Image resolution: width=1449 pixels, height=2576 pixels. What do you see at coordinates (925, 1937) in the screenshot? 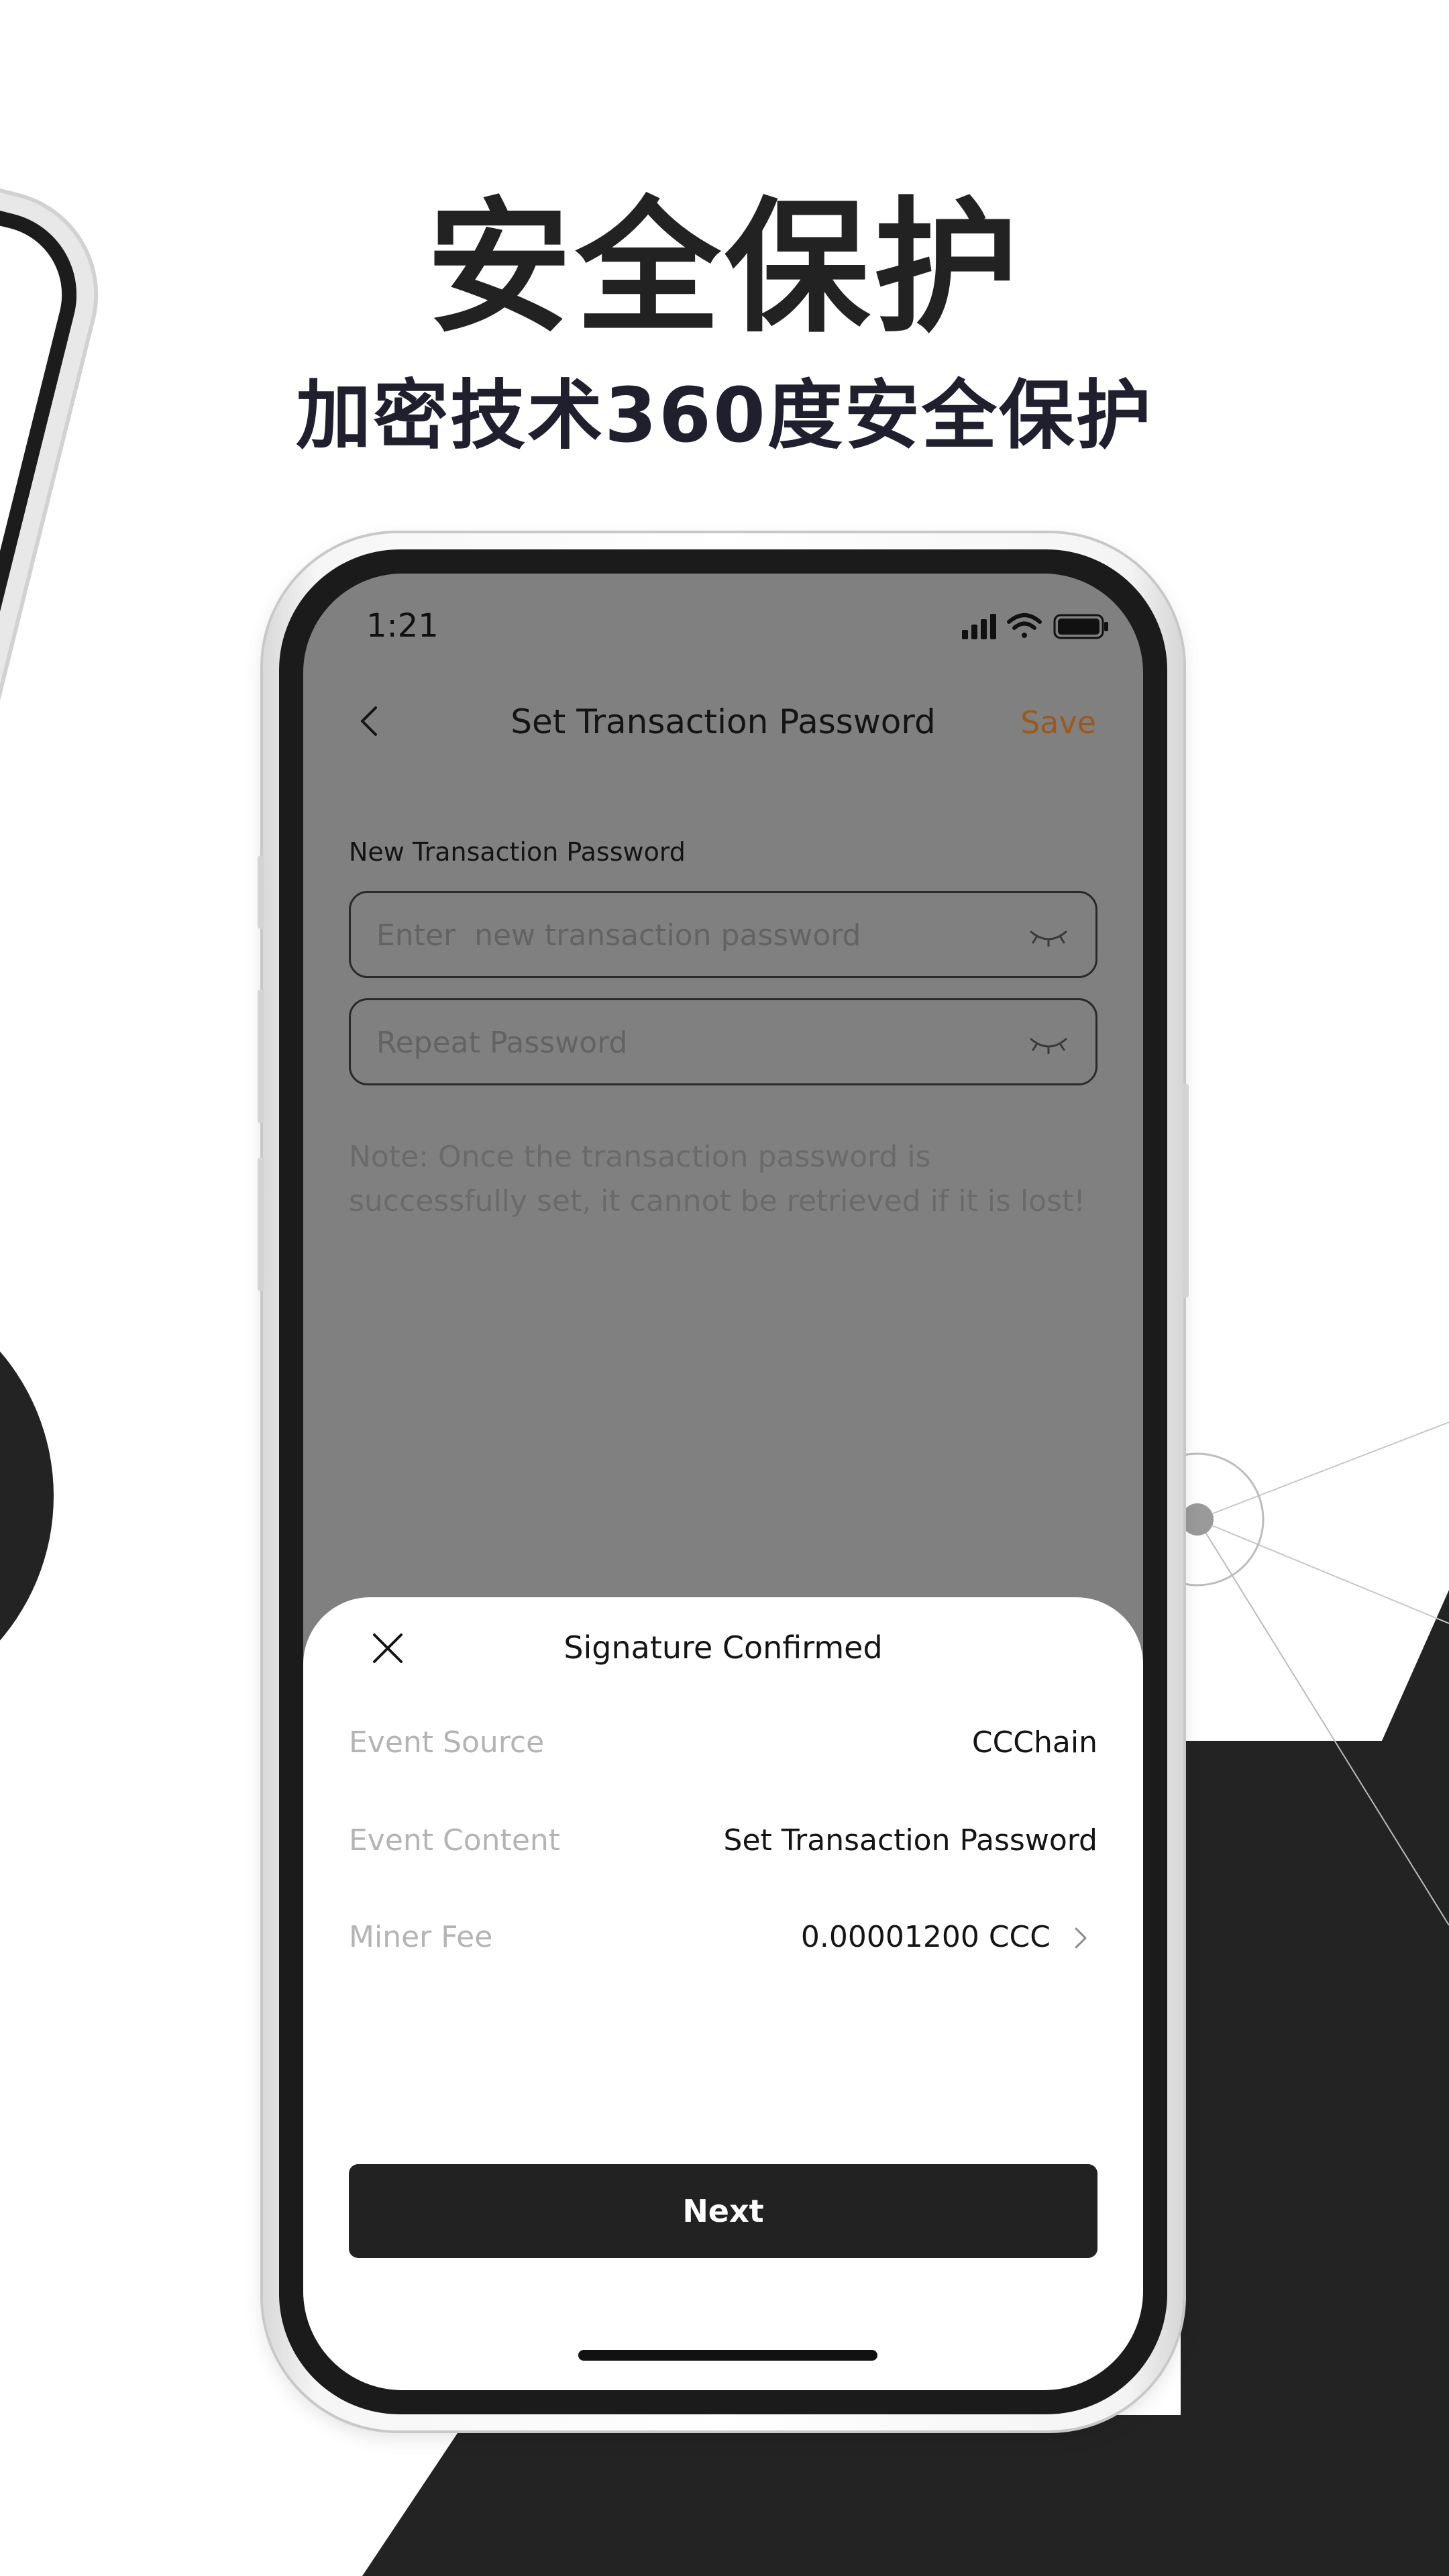
I see `row-value: 0.00001200 CCC` at bounding box center [925, 1937].